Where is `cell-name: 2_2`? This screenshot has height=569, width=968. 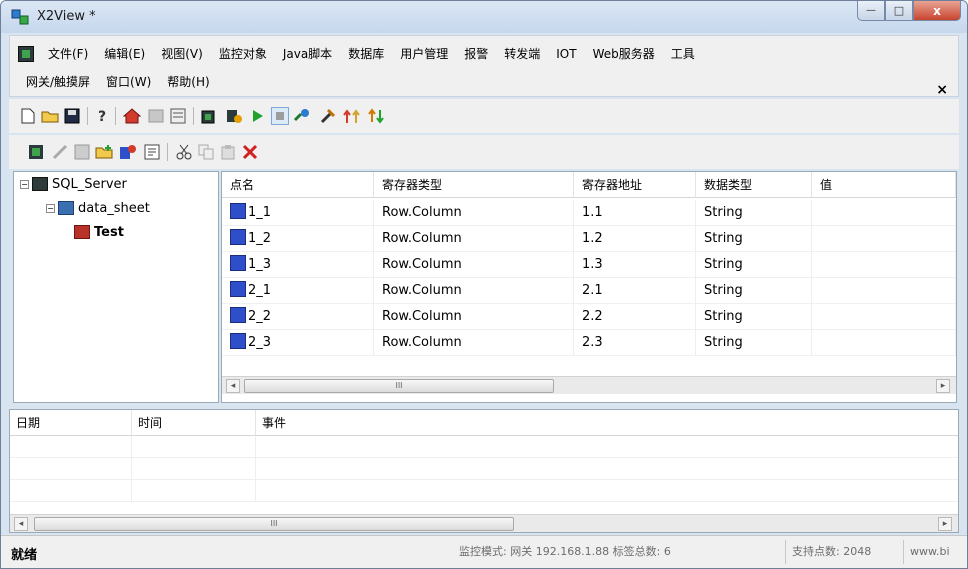
cell-name: 2_2 is located at coordinates (260, 316).